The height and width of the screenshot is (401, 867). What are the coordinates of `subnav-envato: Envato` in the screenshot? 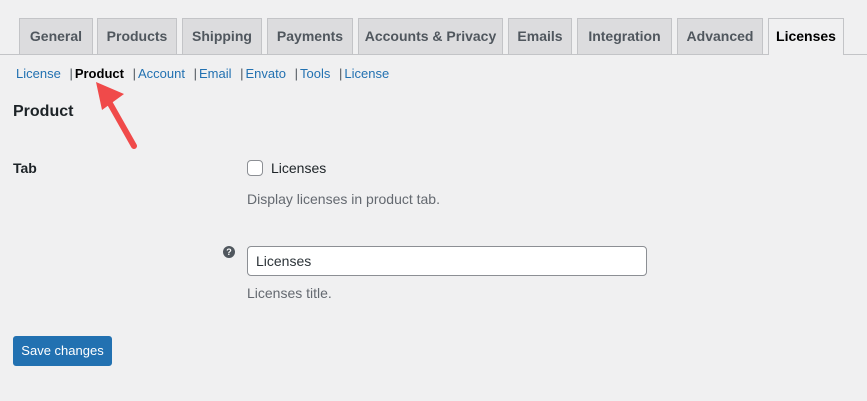 It's located at (266, 73).